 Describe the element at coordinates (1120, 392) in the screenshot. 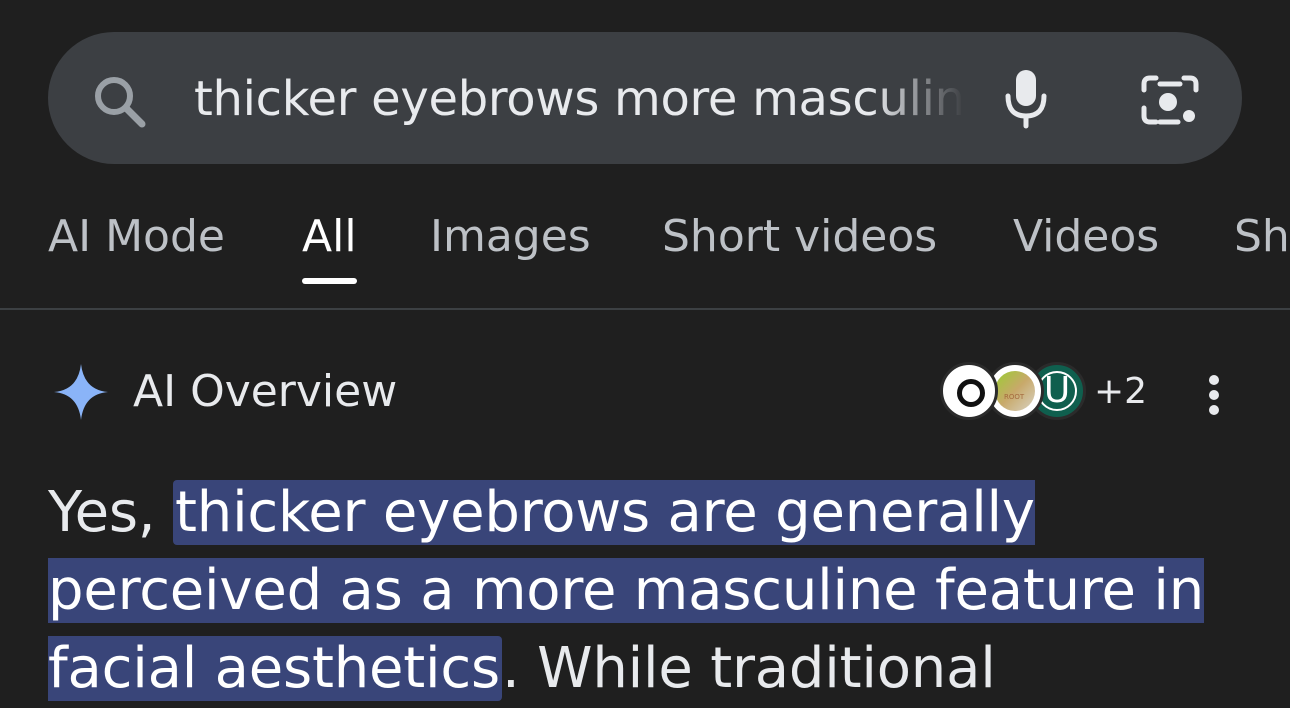

I see `more-sources-count: +2` at that location.